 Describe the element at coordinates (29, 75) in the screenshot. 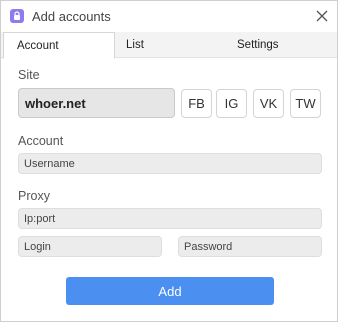

I see `site-label: Site` at that location.